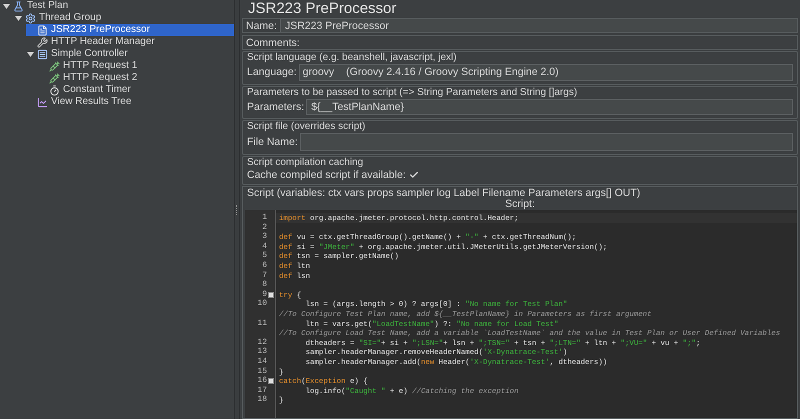 This screenshot has width=800, height=419. What do you see at coordinates (261, 26) in the screenshot?
I see `field-label: Name:` at bounding box center [261, 26].